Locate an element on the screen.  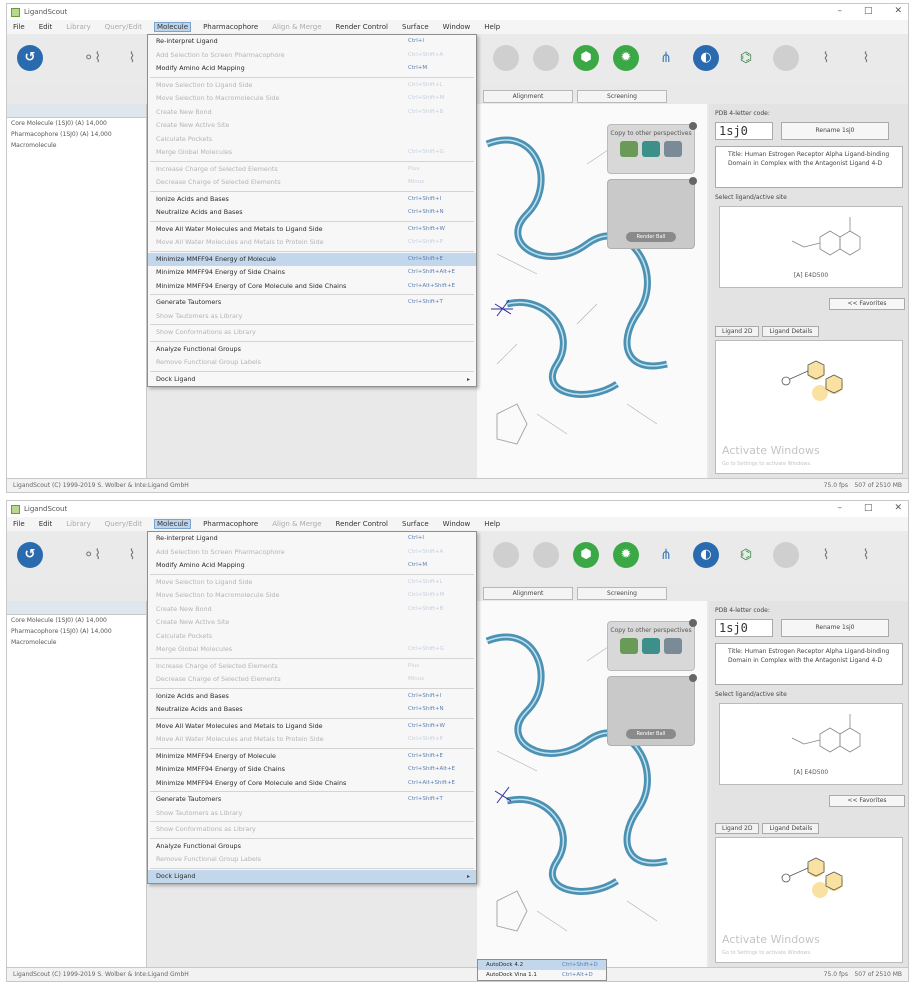
menu-item-reinterpret-ligand: Re-interpret Ligand Ctrl+I is located at coordinates (312, 42).